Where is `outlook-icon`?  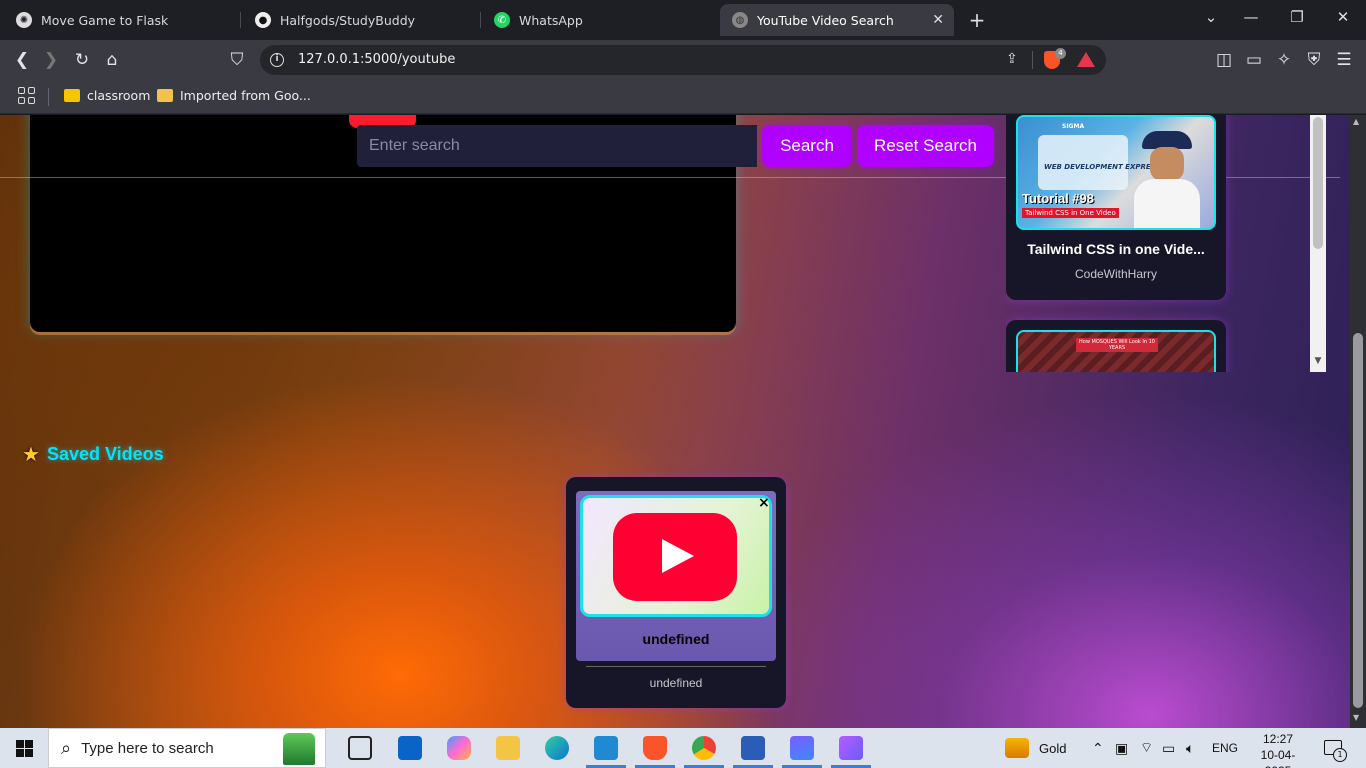
outlook-icon is located at coordinates (410, 748).